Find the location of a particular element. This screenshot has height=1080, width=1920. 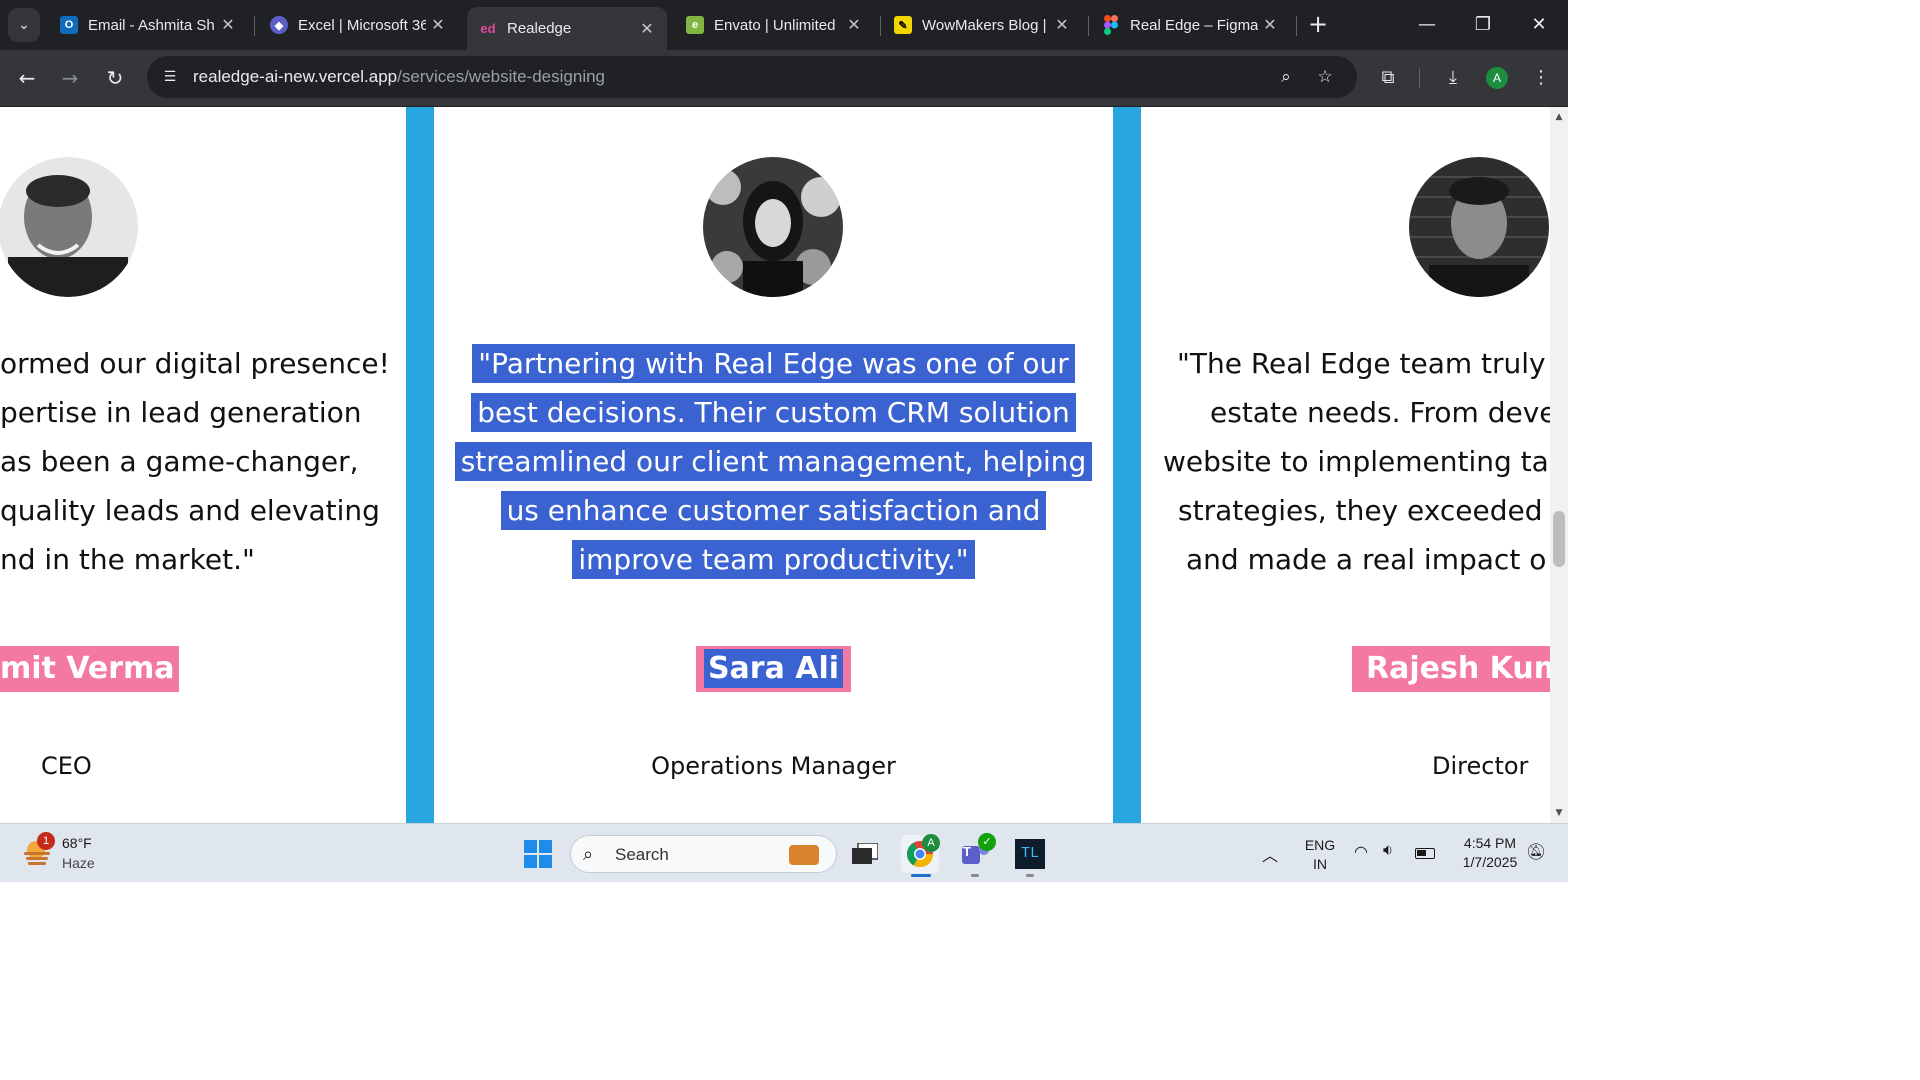

volume-icon: 🔉︎ is located at coordinates (1388, 851).